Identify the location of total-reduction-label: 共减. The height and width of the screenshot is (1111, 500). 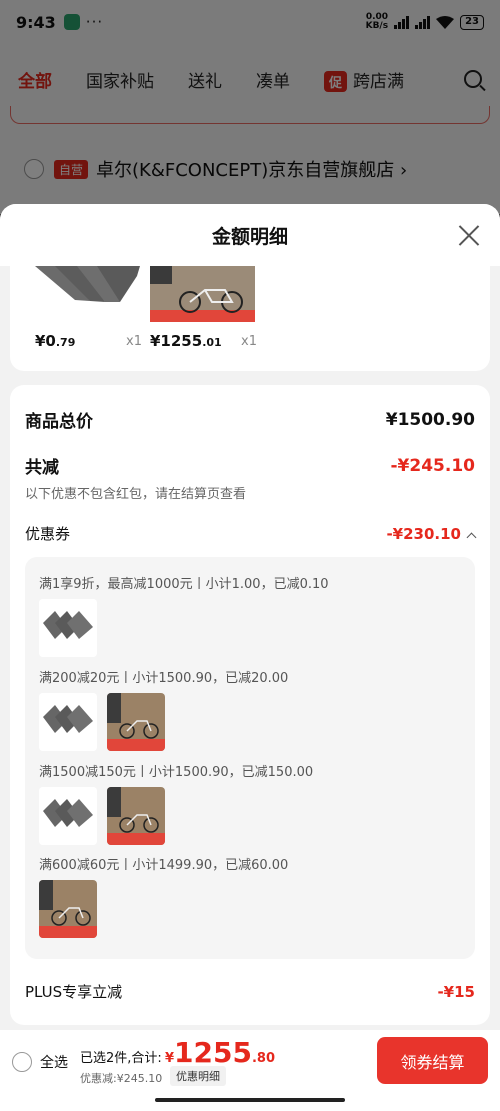
(42, 468).